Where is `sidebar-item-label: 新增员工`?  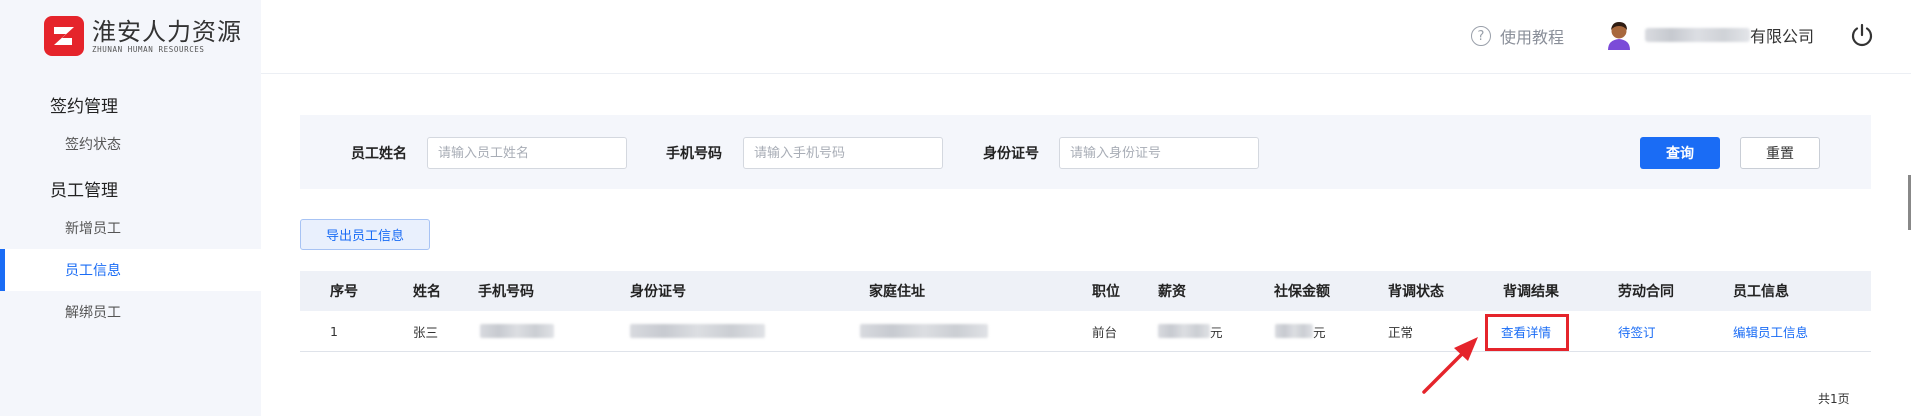
sidebar-item-label: 新增员工 is located at coordinates (93, 229).